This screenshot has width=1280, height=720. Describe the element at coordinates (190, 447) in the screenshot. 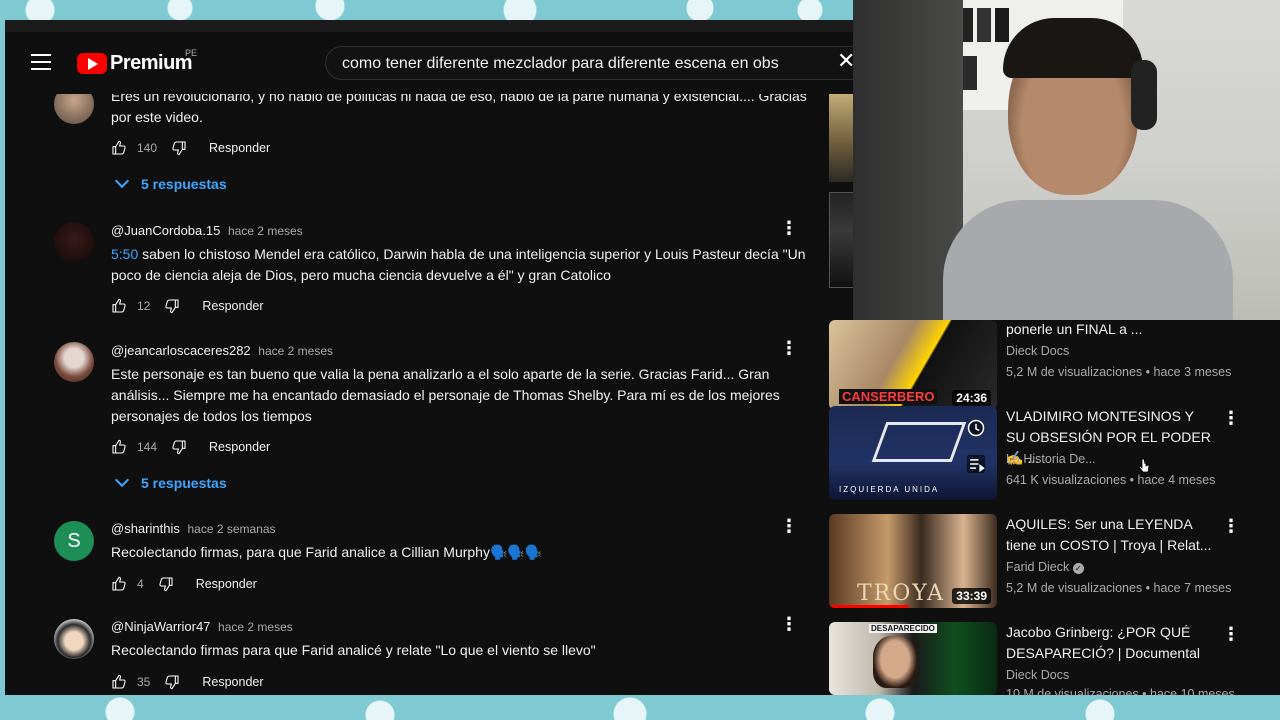

I see `comment-actions: 144 Responder` at that location.